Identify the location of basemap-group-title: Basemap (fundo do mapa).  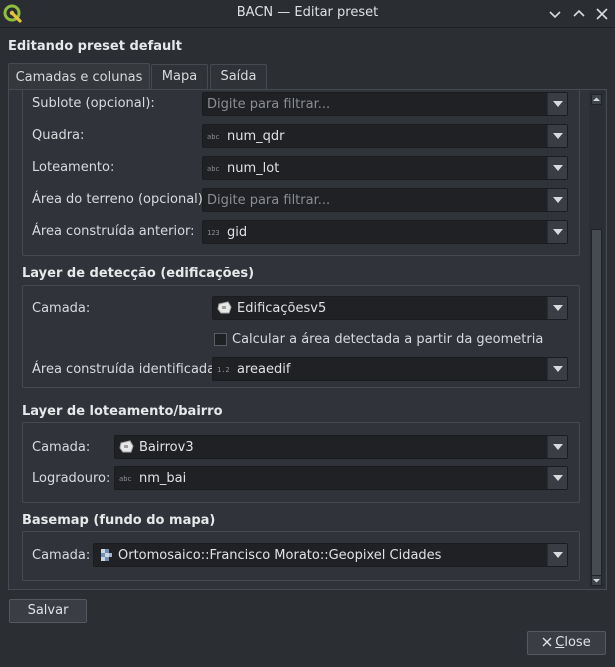
(119, 520).